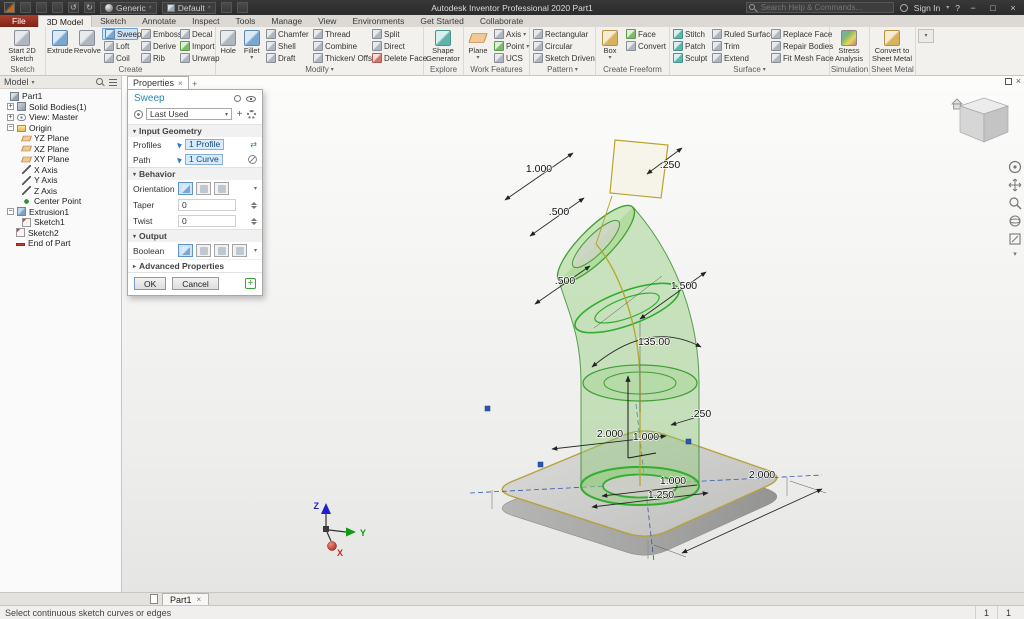 Image resolution: width=1024 pixels, height=619 pixels. I want to click on tab-manage: Manage, so click(286, 21).